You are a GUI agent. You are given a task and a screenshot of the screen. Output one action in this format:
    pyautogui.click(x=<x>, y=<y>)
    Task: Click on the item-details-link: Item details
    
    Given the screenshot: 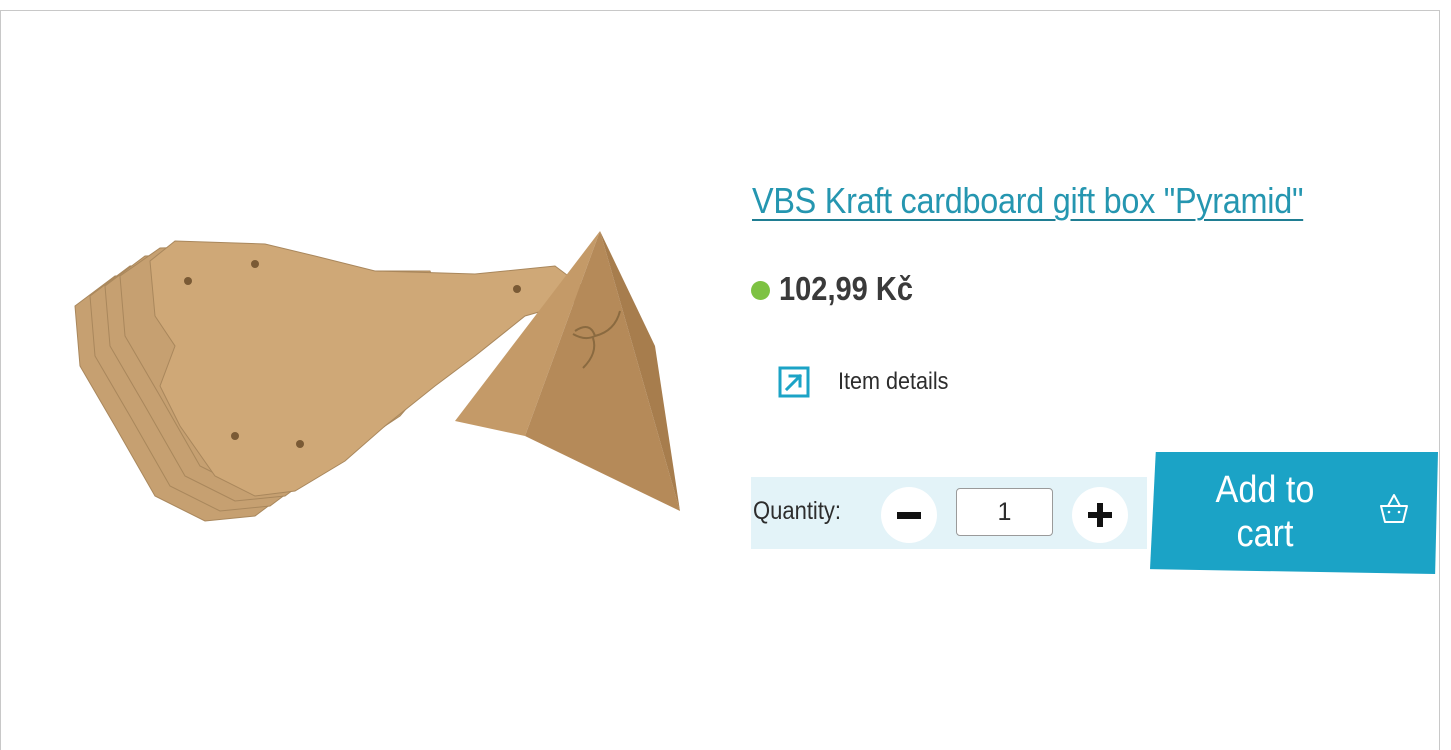 What is the action you would take?
    pyautogui.click(x=869, y=382)
    